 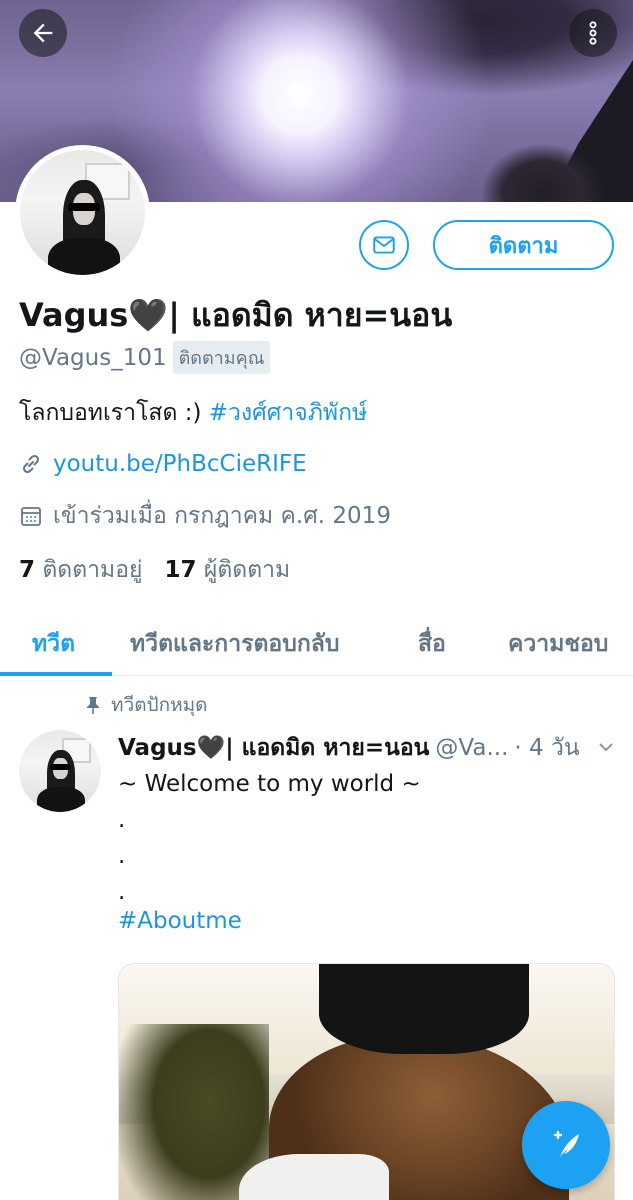 I want to click on compose-tweet-button, so click(x=566, y=1145).